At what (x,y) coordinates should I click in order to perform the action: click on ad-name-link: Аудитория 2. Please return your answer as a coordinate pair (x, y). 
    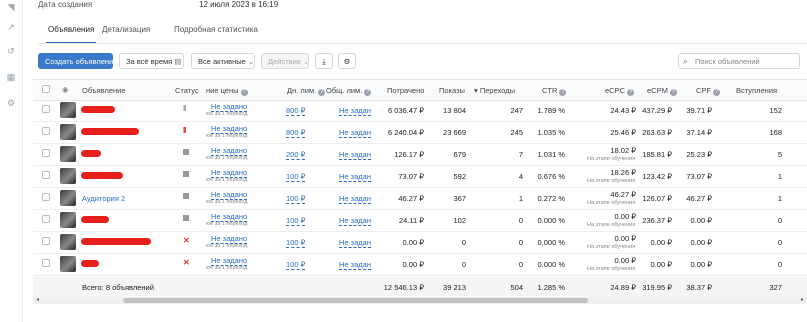
    Looking at the image, I should click on (103, 198).